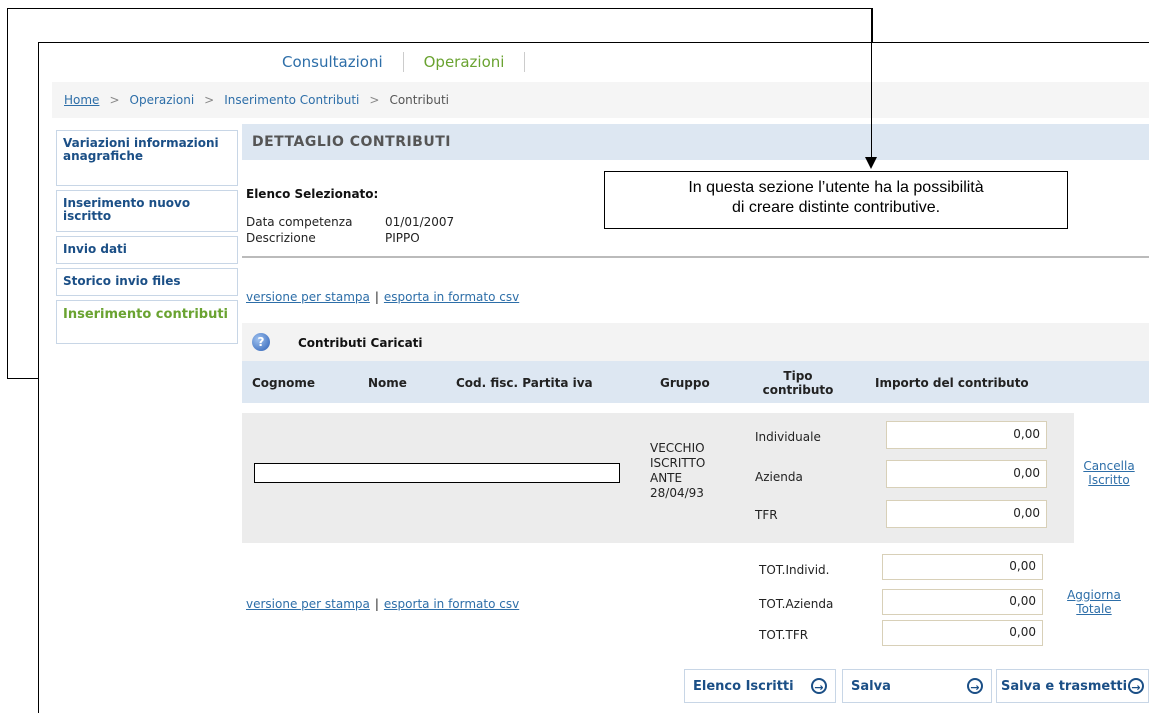 This screenshot has width=1149, height=713. Describe the element at coordinates (796, 604) in the screenshot. I see `tot-azienda-label: TOT.Azienda` at that location.